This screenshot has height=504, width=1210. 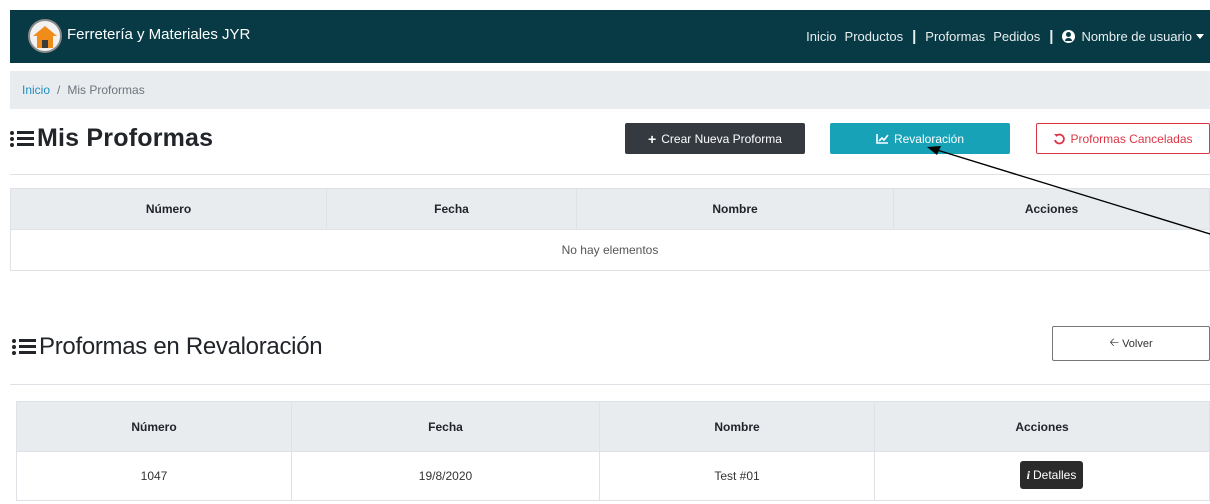 I want to click on section-title-text: Proformas en Revaloración, so click(x=181, y=346).